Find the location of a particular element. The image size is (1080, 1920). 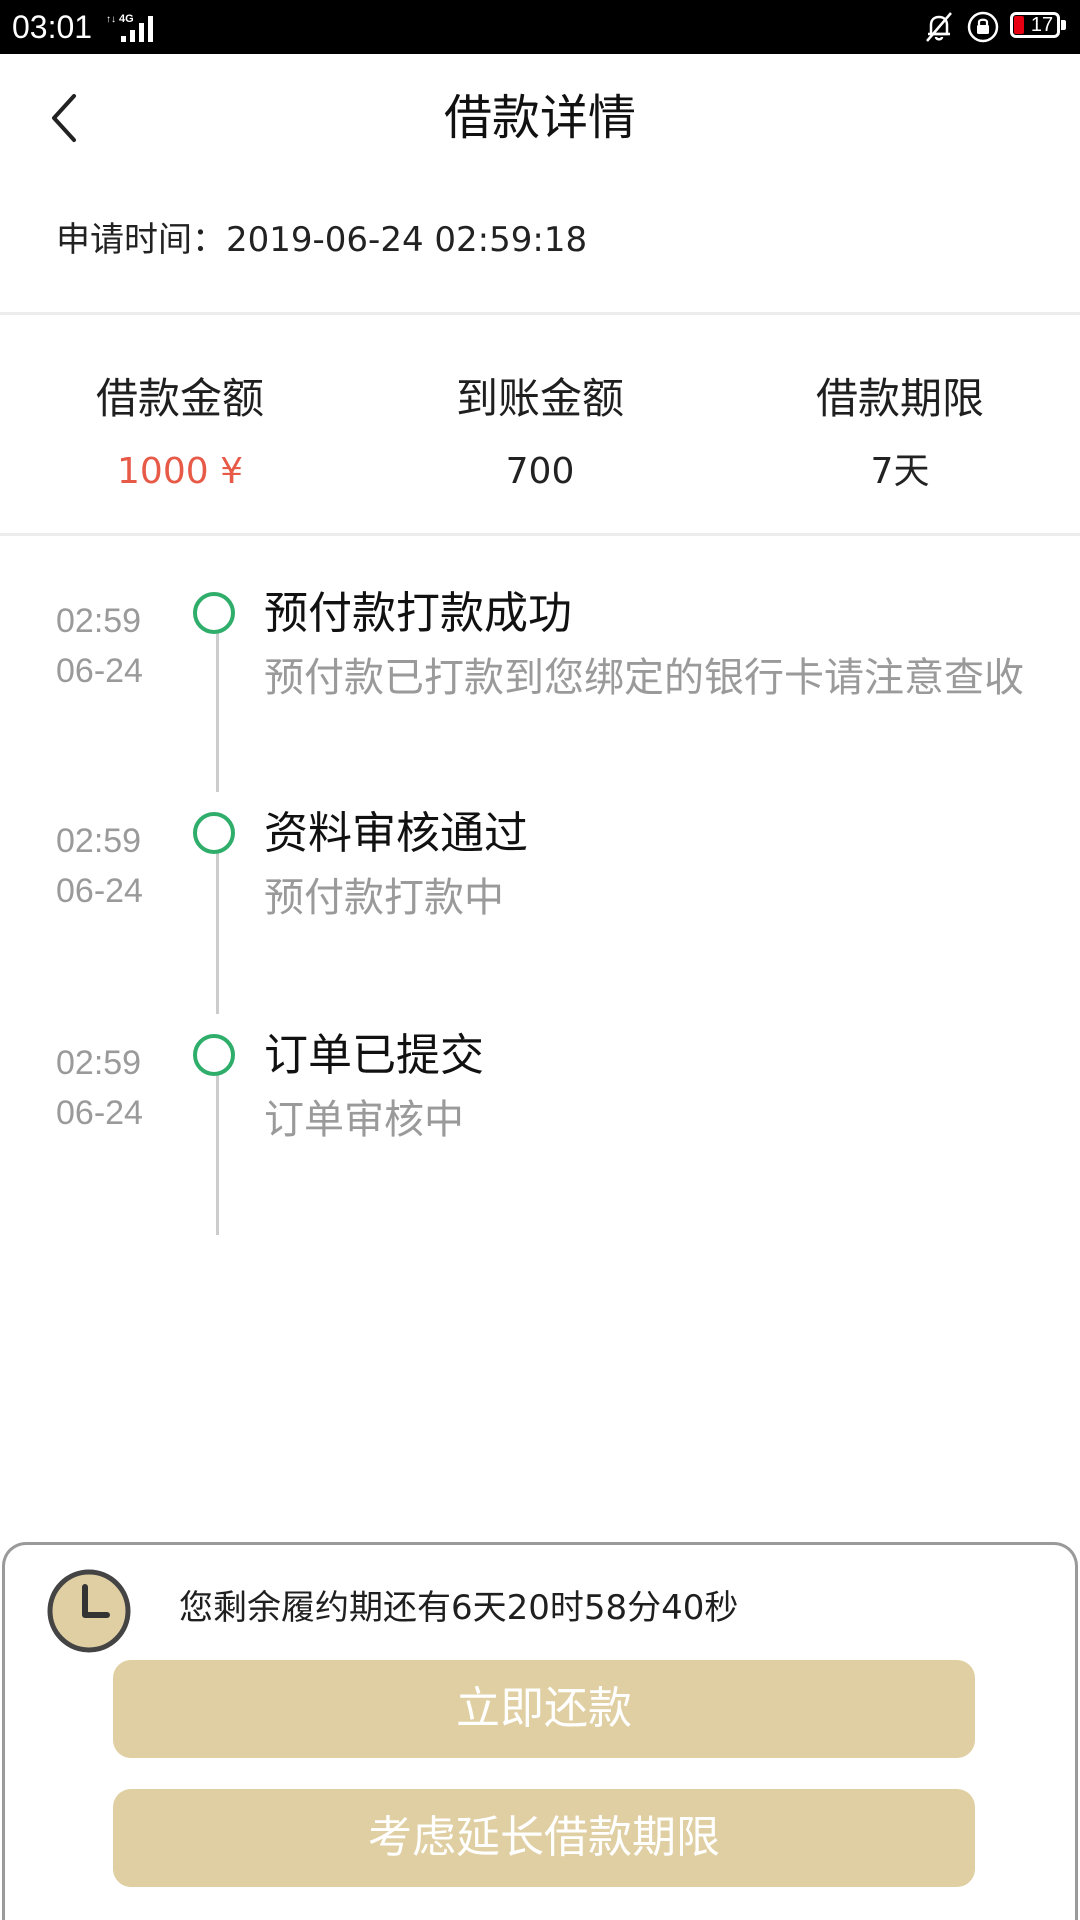

summary-amount: 借款金额 1000 ¥ is located at coordinates (180, 432).